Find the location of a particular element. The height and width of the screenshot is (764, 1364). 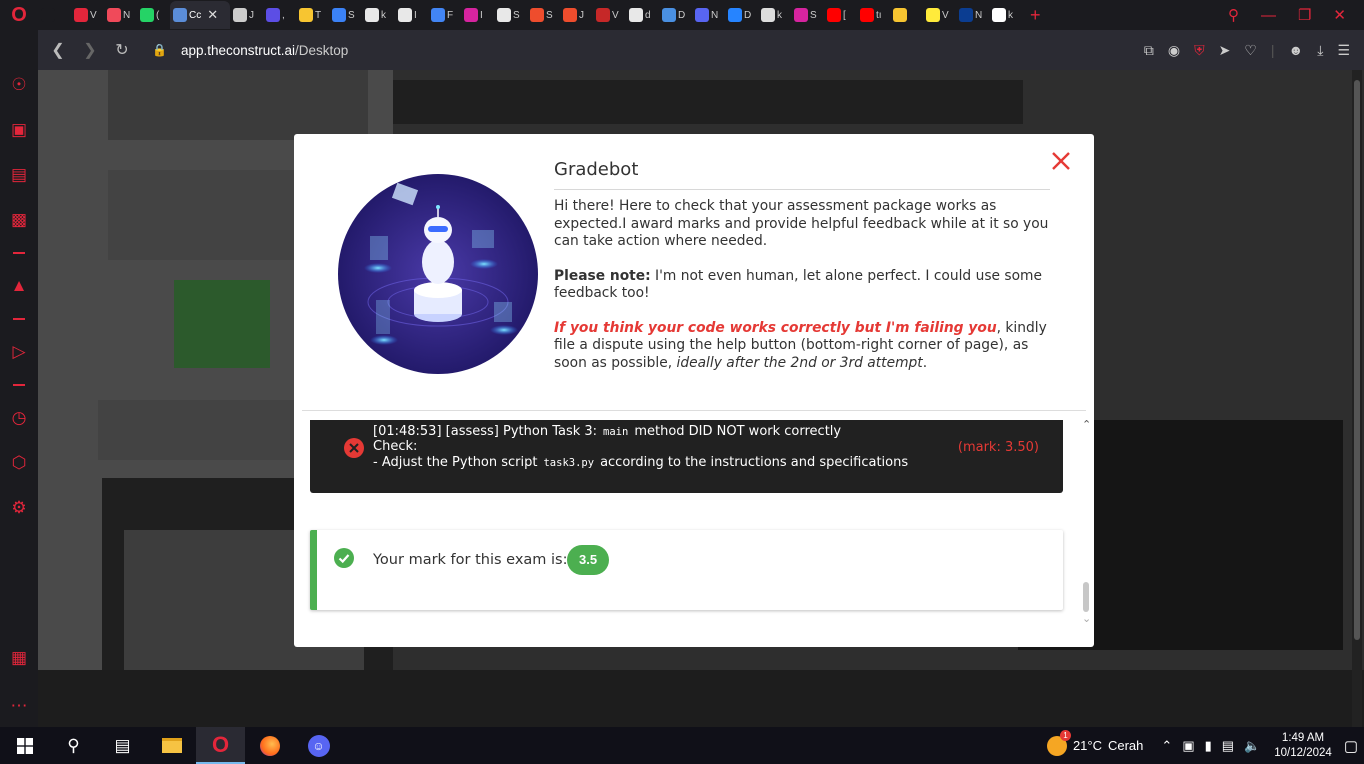

reload-button: ↻ is located at coordinates (122, 50).